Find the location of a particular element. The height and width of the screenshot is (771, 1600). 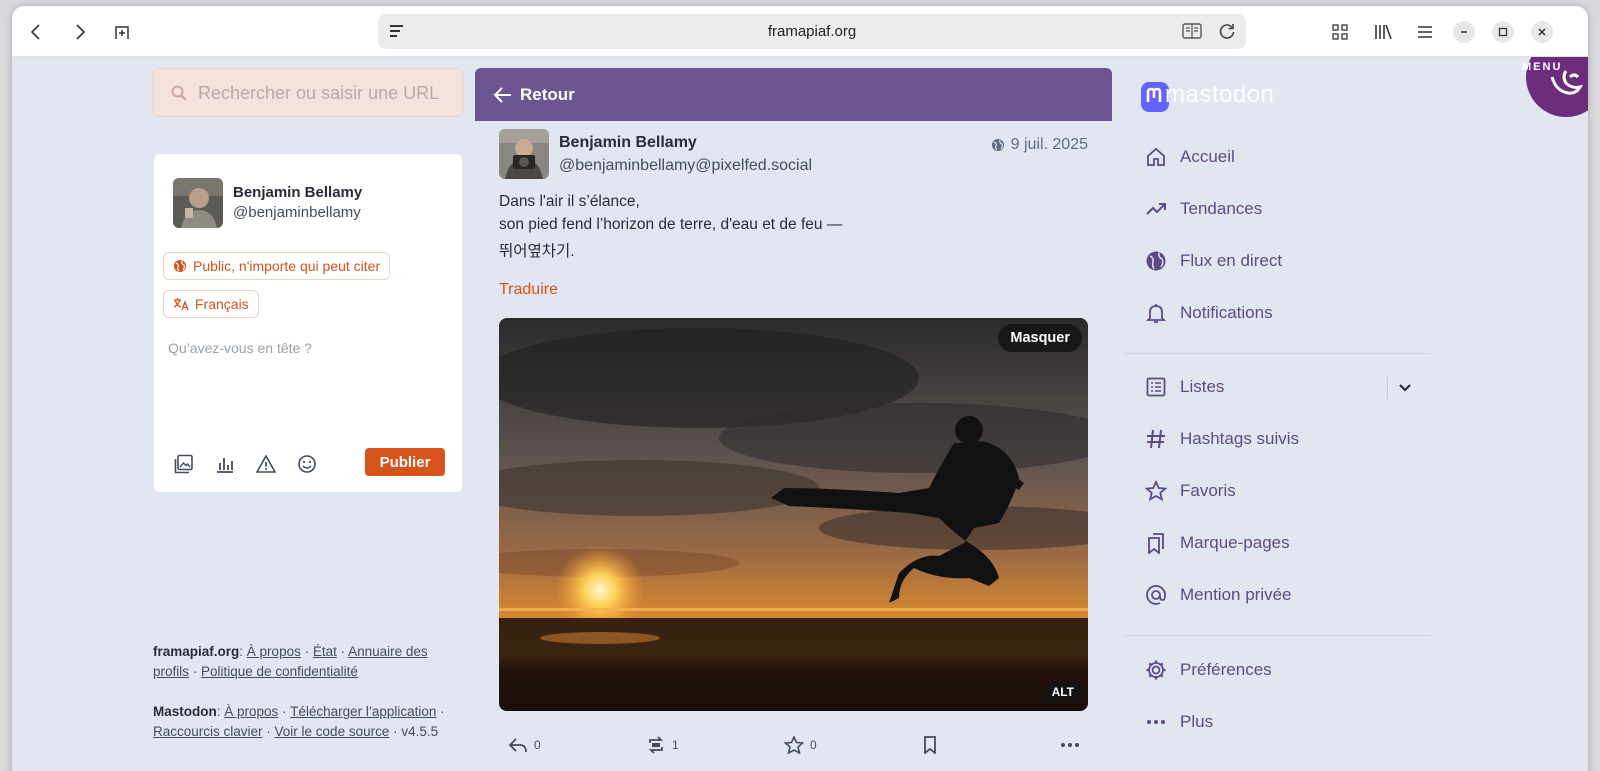

footer-link-privacy: Politique de confidentialité is located at coordinates (279, 671).